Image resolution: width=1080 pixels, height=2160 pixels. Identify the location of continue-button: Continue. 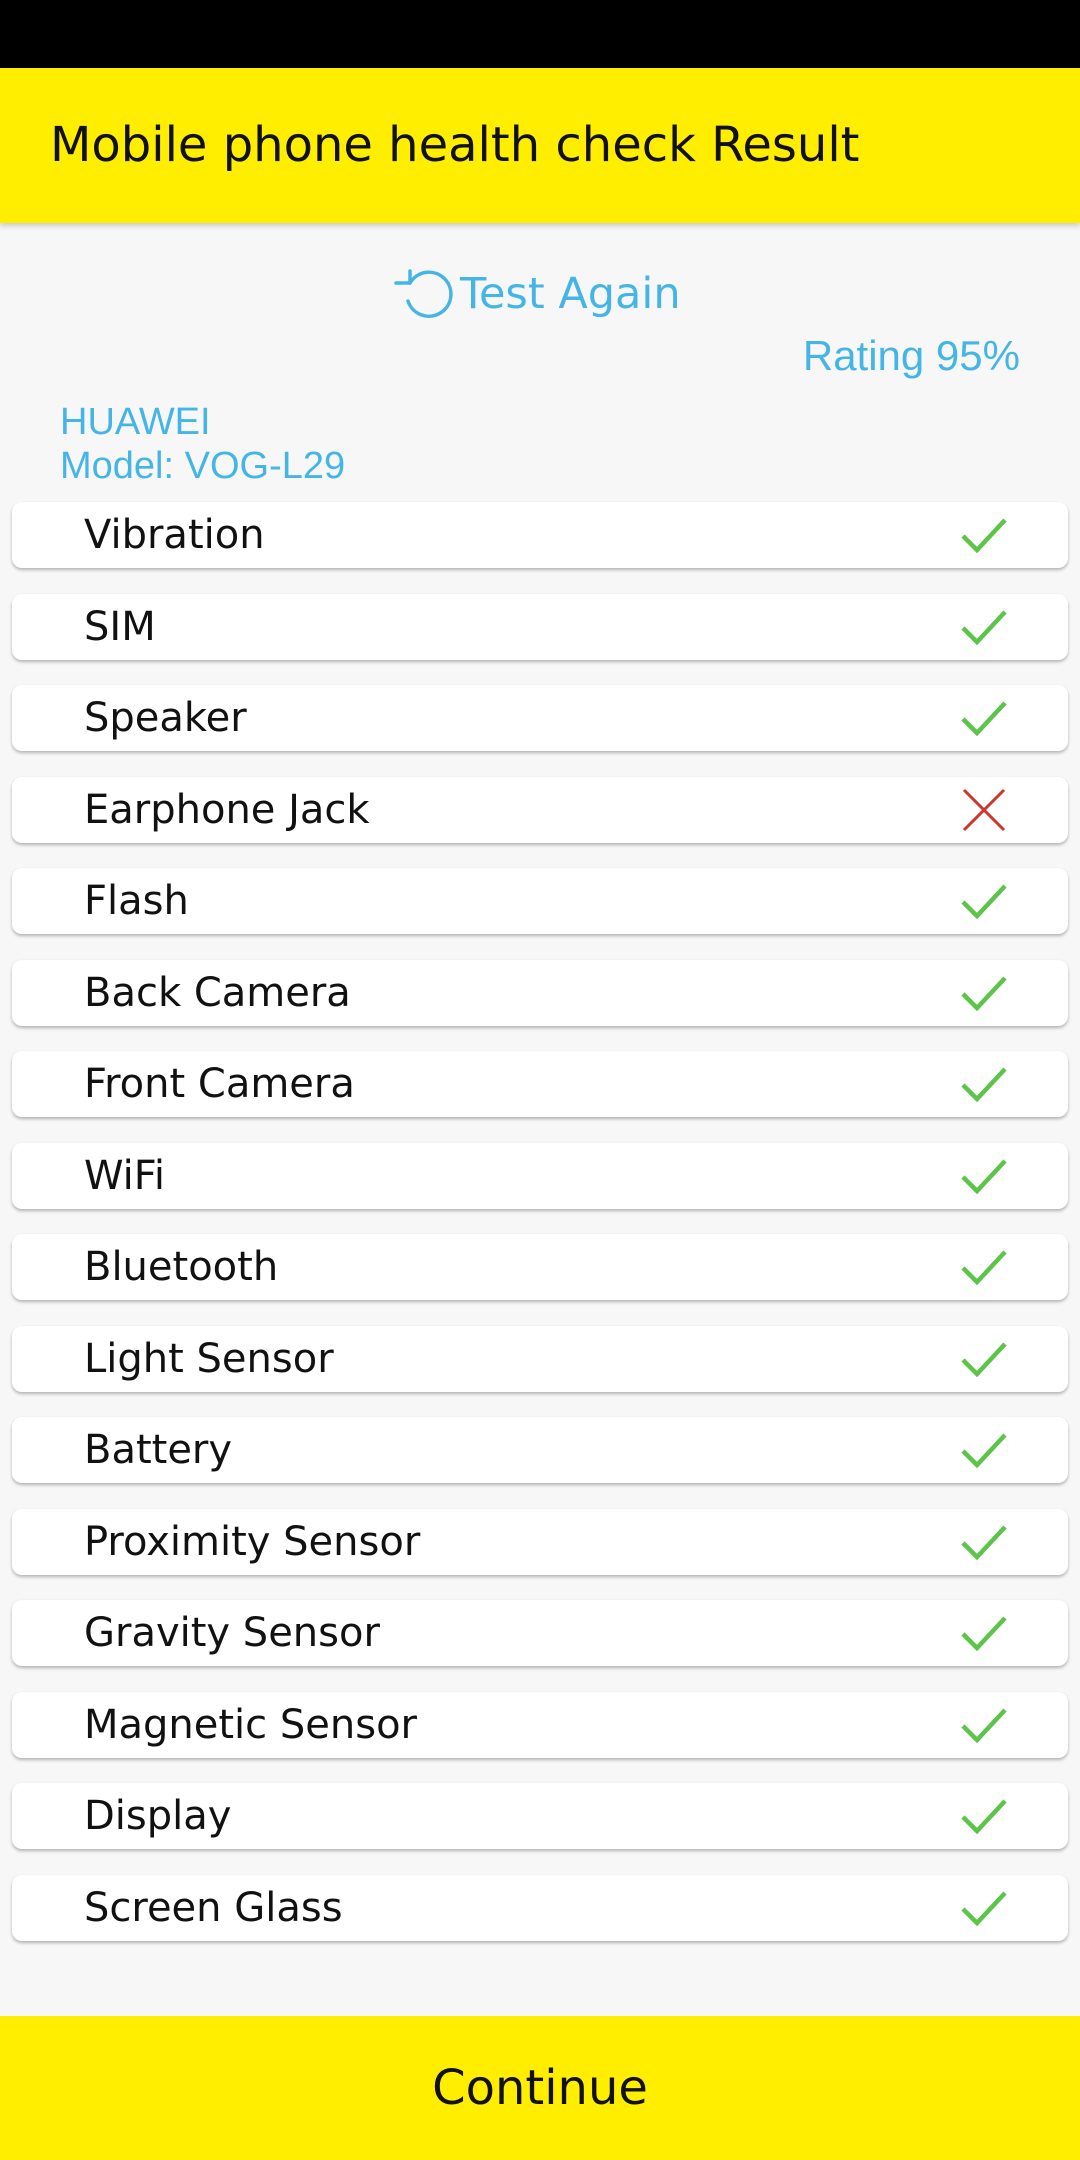
(540, 2088).